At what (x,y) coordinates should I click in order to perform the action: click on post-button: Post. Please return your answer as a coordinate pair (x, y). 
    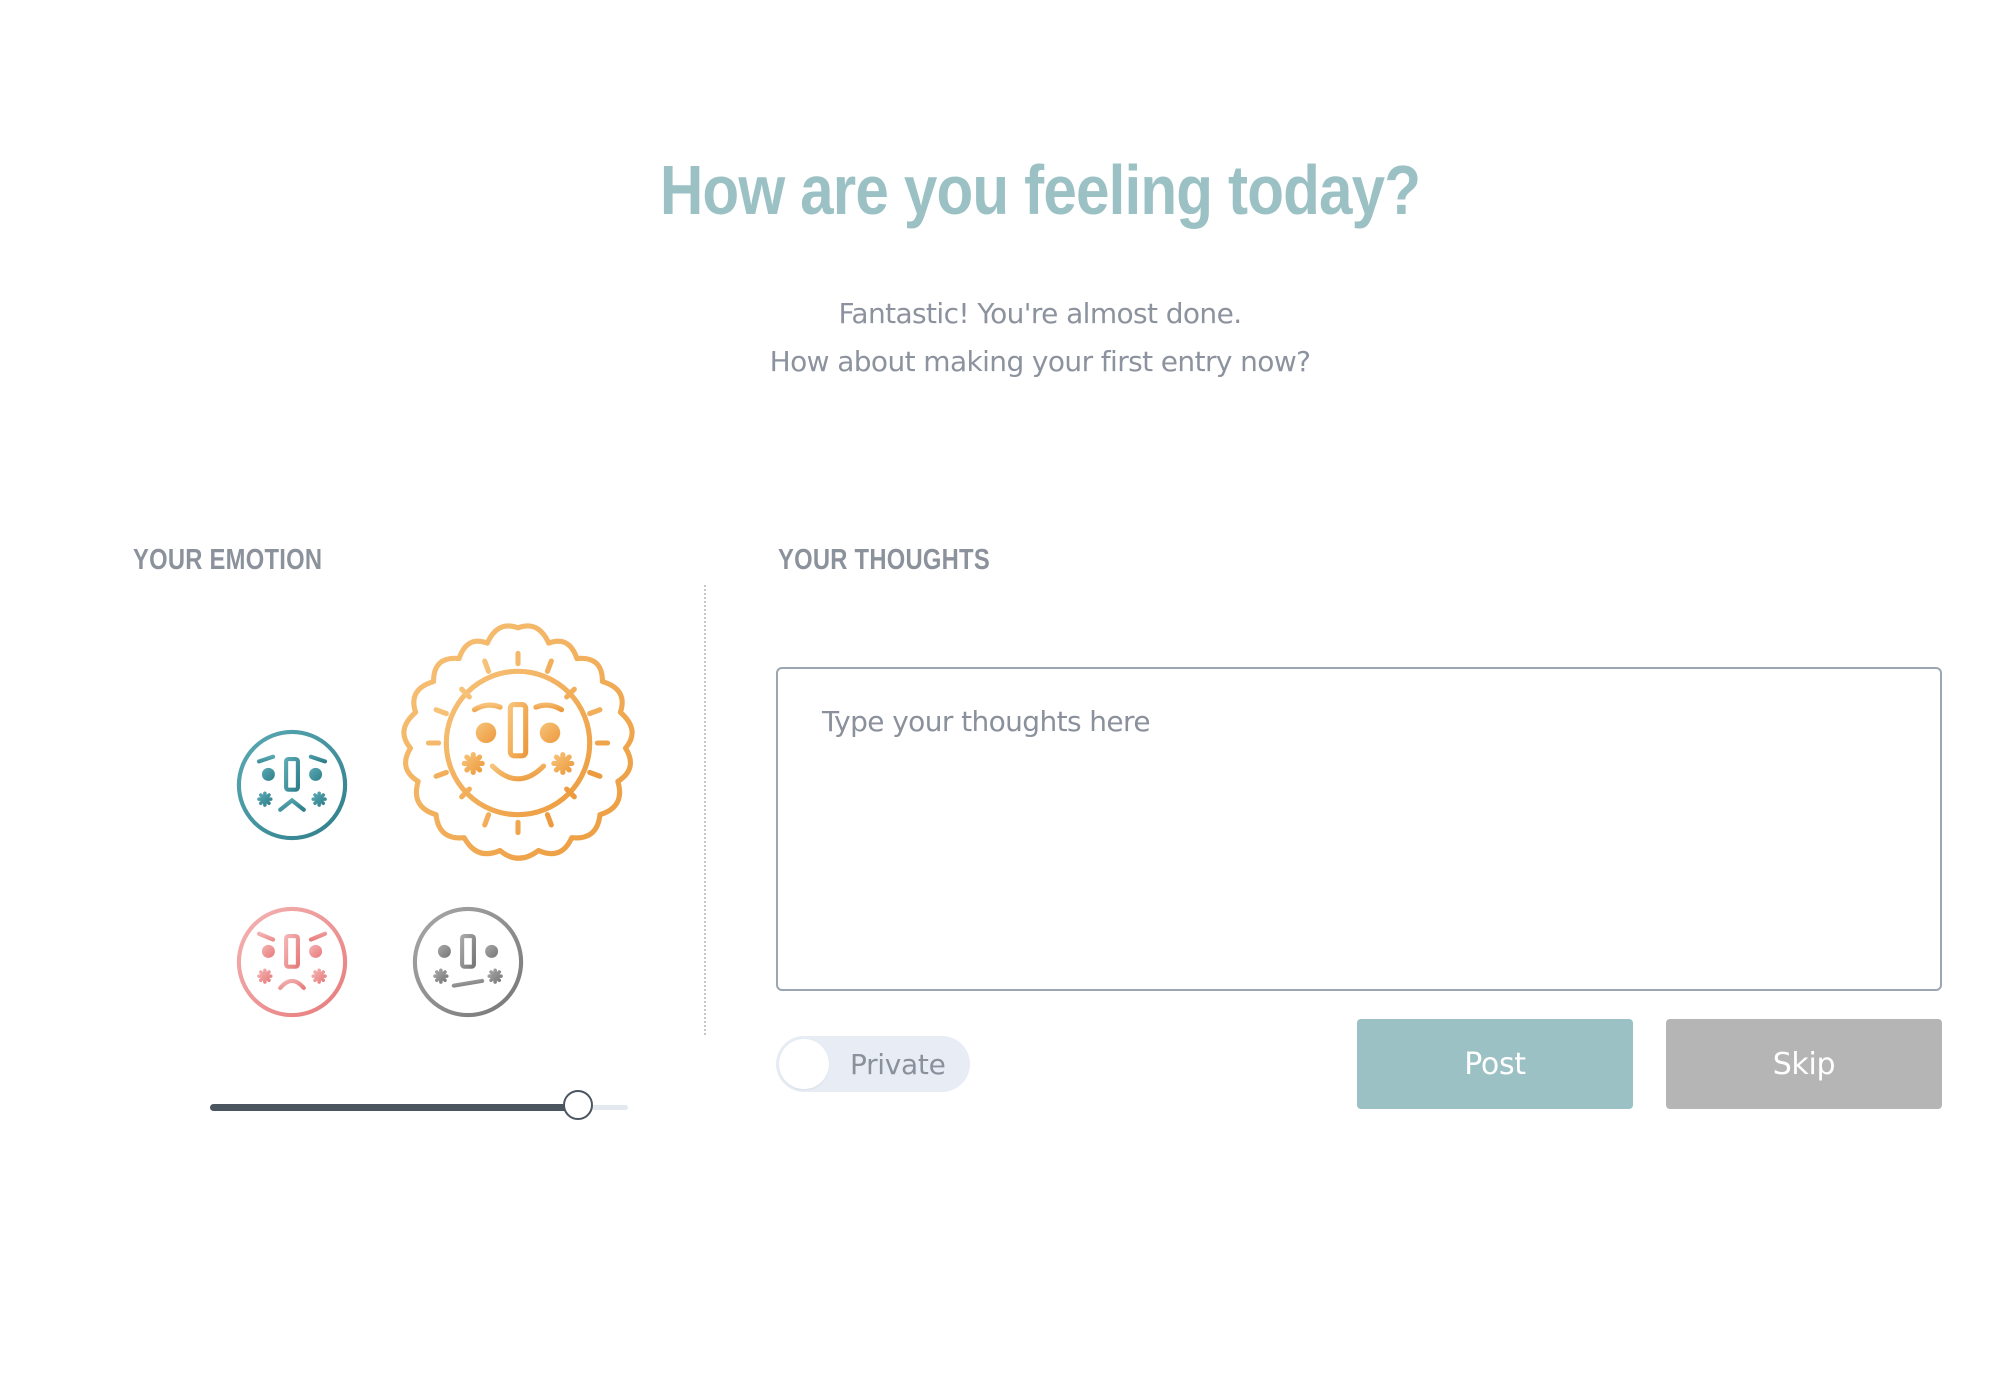
    Looking at the image, I should click on (1495, 1064).